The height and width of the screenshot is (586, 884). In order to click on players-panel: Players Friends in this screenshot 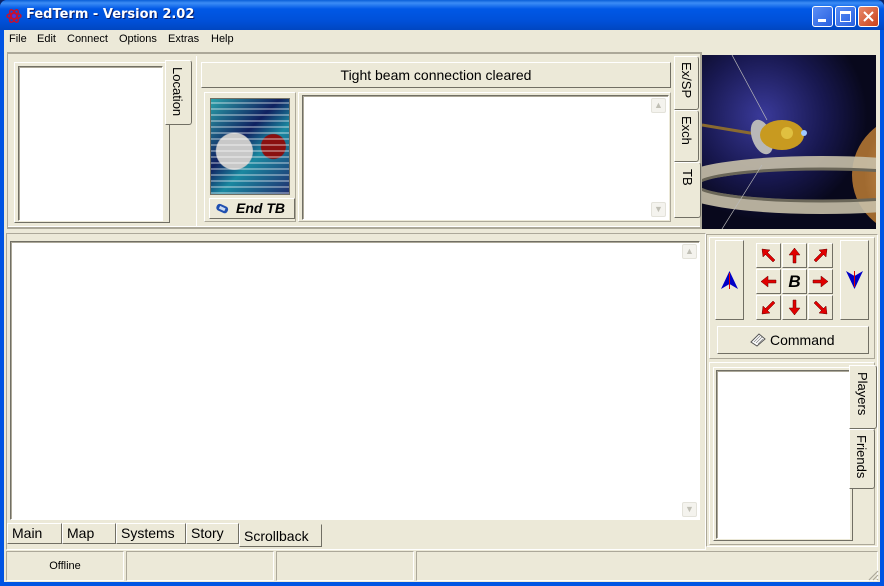, I will do `click(793, 453)`.